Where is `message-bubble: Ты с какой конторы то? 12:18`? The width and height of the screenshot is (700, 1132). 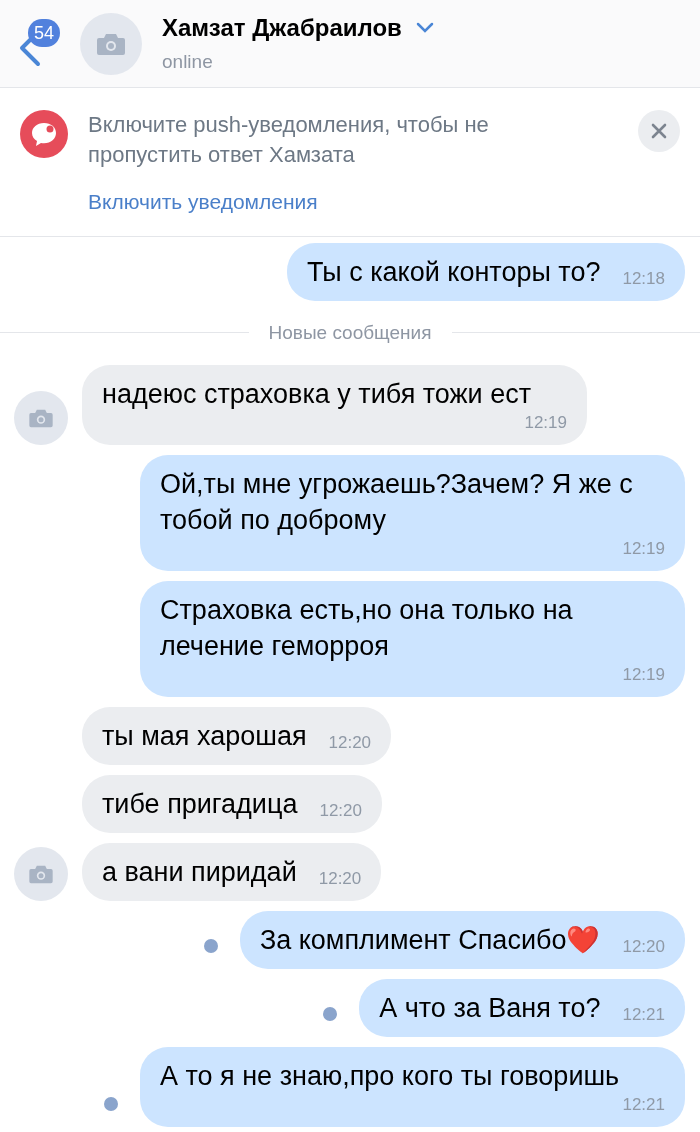 message-bubble: Ты с какой конторы то? 12:18 is located at coordinates (485, 271).